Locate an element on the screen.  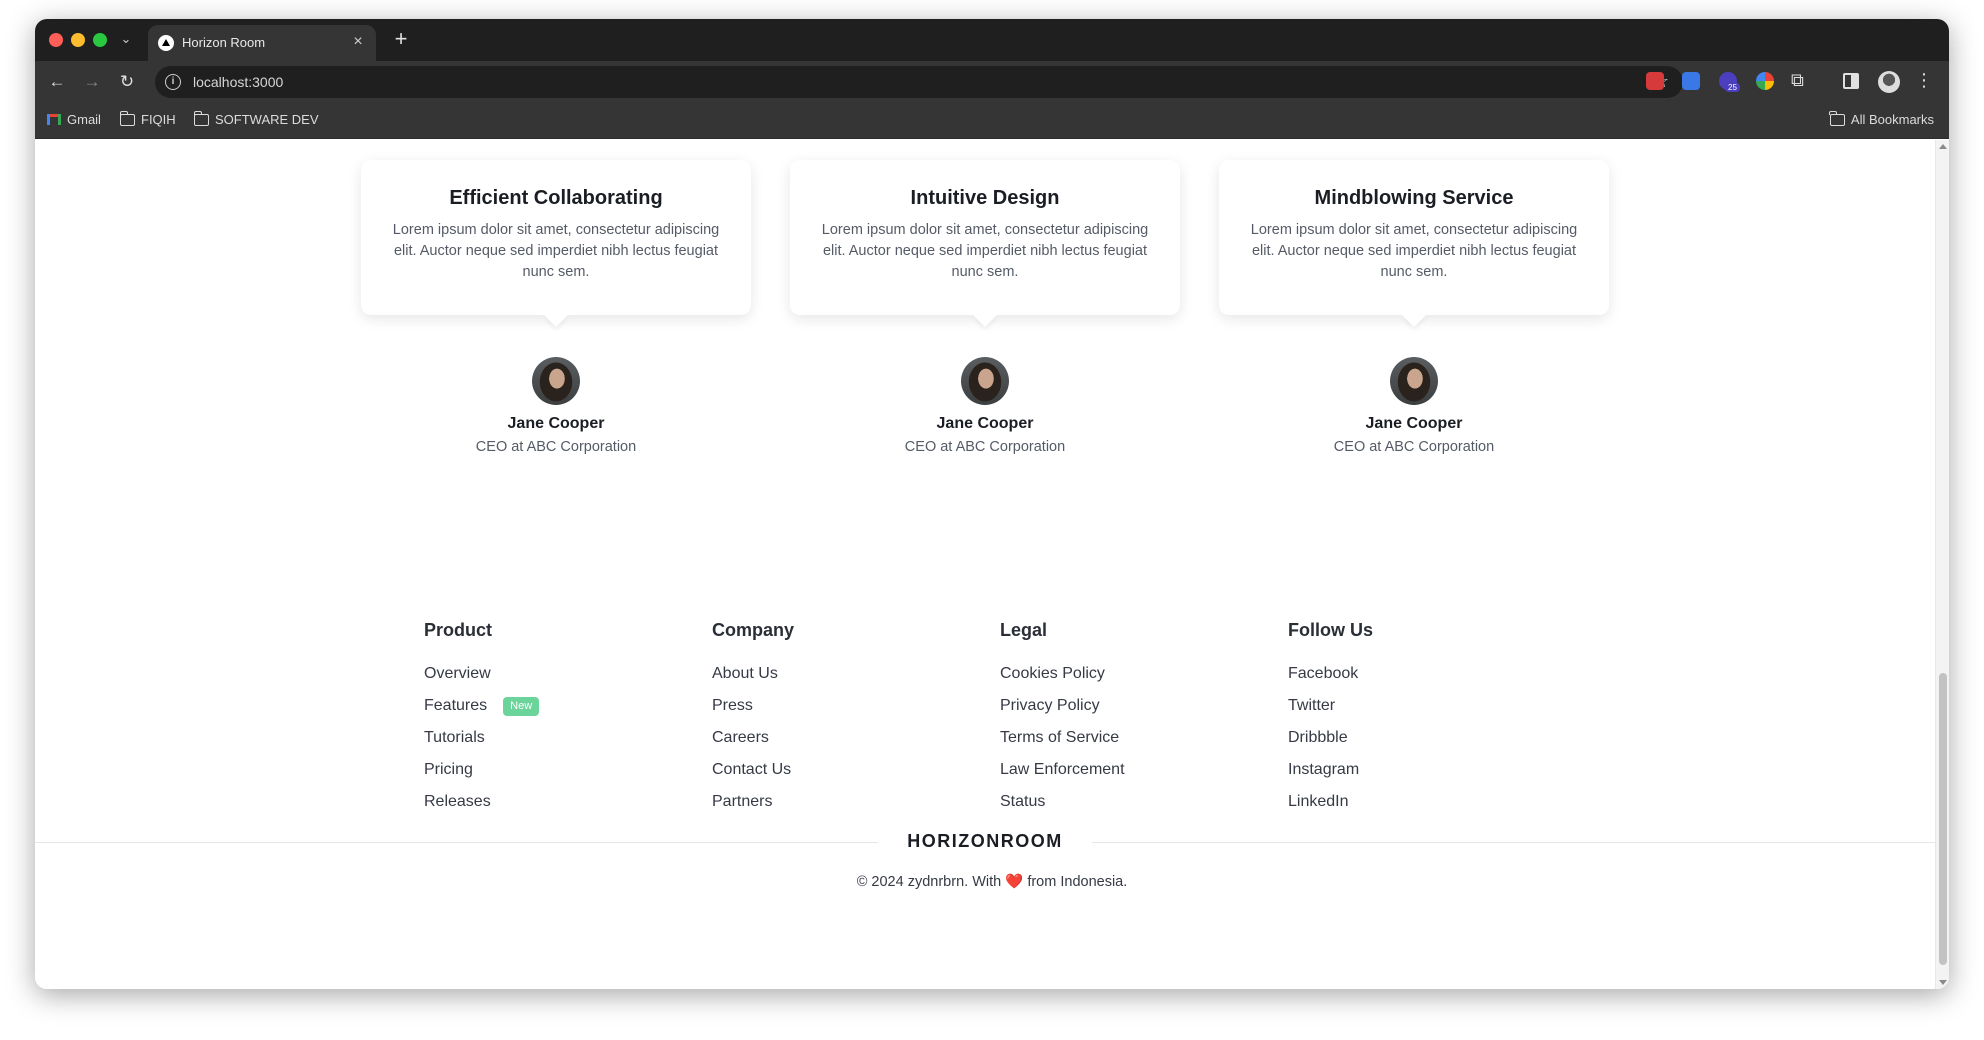
link-label: Terms of Service is located at coordinates (1059, 738).